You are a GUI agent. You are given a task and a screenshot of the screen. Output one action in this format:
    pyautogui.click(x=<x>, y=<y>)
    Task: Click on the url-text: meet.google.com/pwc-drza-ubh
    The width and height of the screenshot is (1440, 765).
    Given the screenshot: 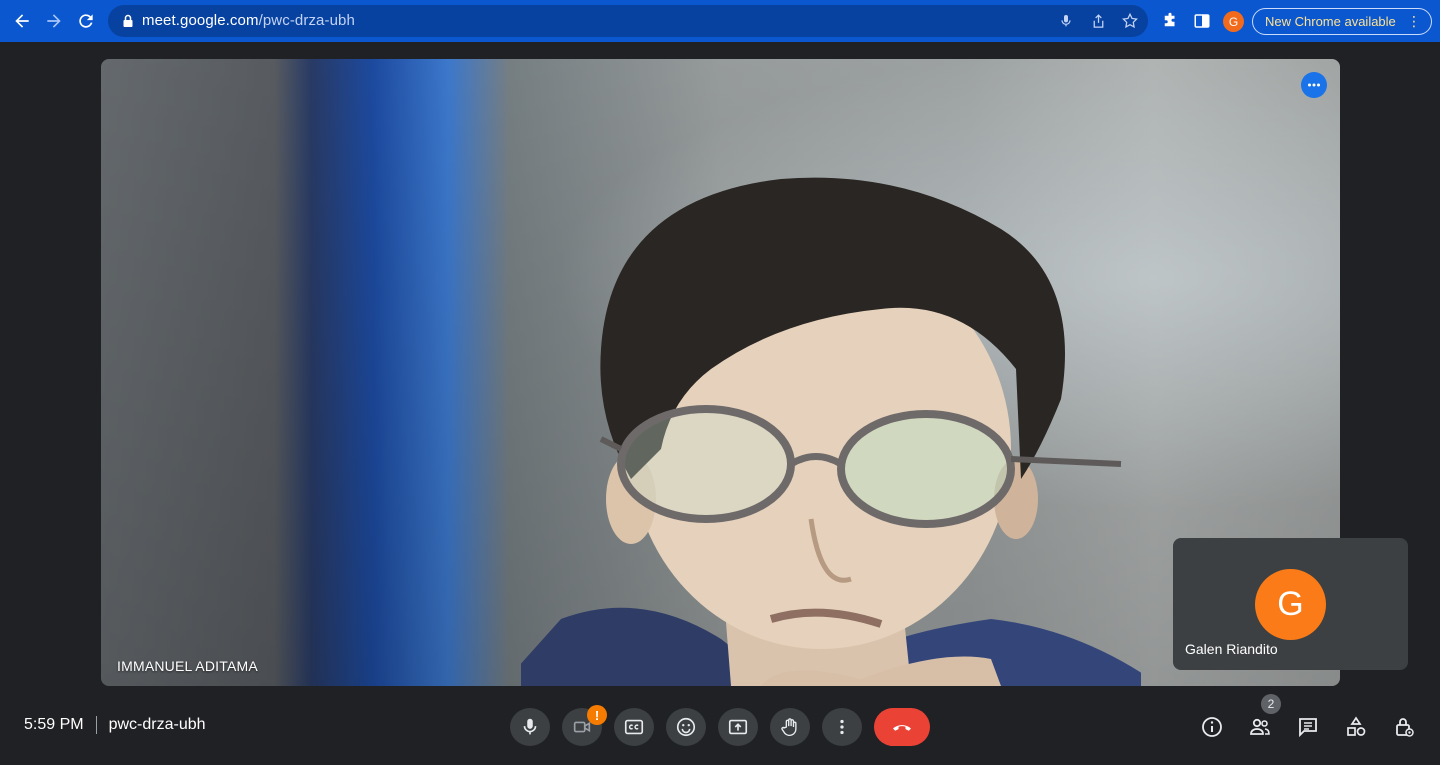 What is the action you would take?
    pyautogui.click(x=248, y=20)
    